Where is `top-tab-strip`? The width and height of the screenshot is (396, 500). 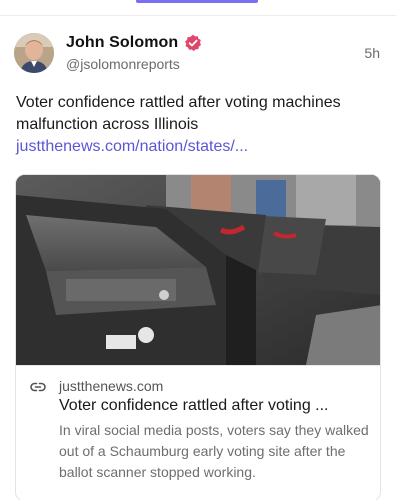 top-tab-strip is located at coordinates (198, 8).